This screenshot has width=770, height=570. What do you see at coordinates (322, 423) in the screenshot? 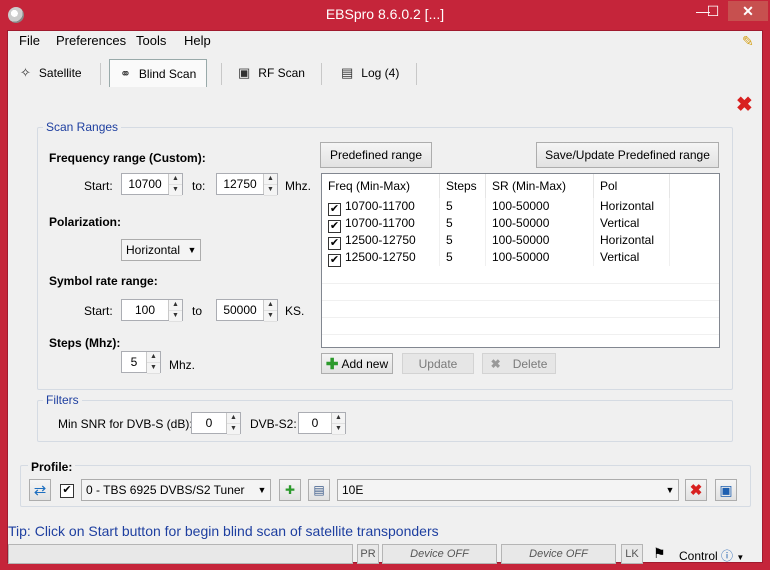
I see `dvb-s2-stepper: 0 ▲ ▼` at bounding box center [322, 423].